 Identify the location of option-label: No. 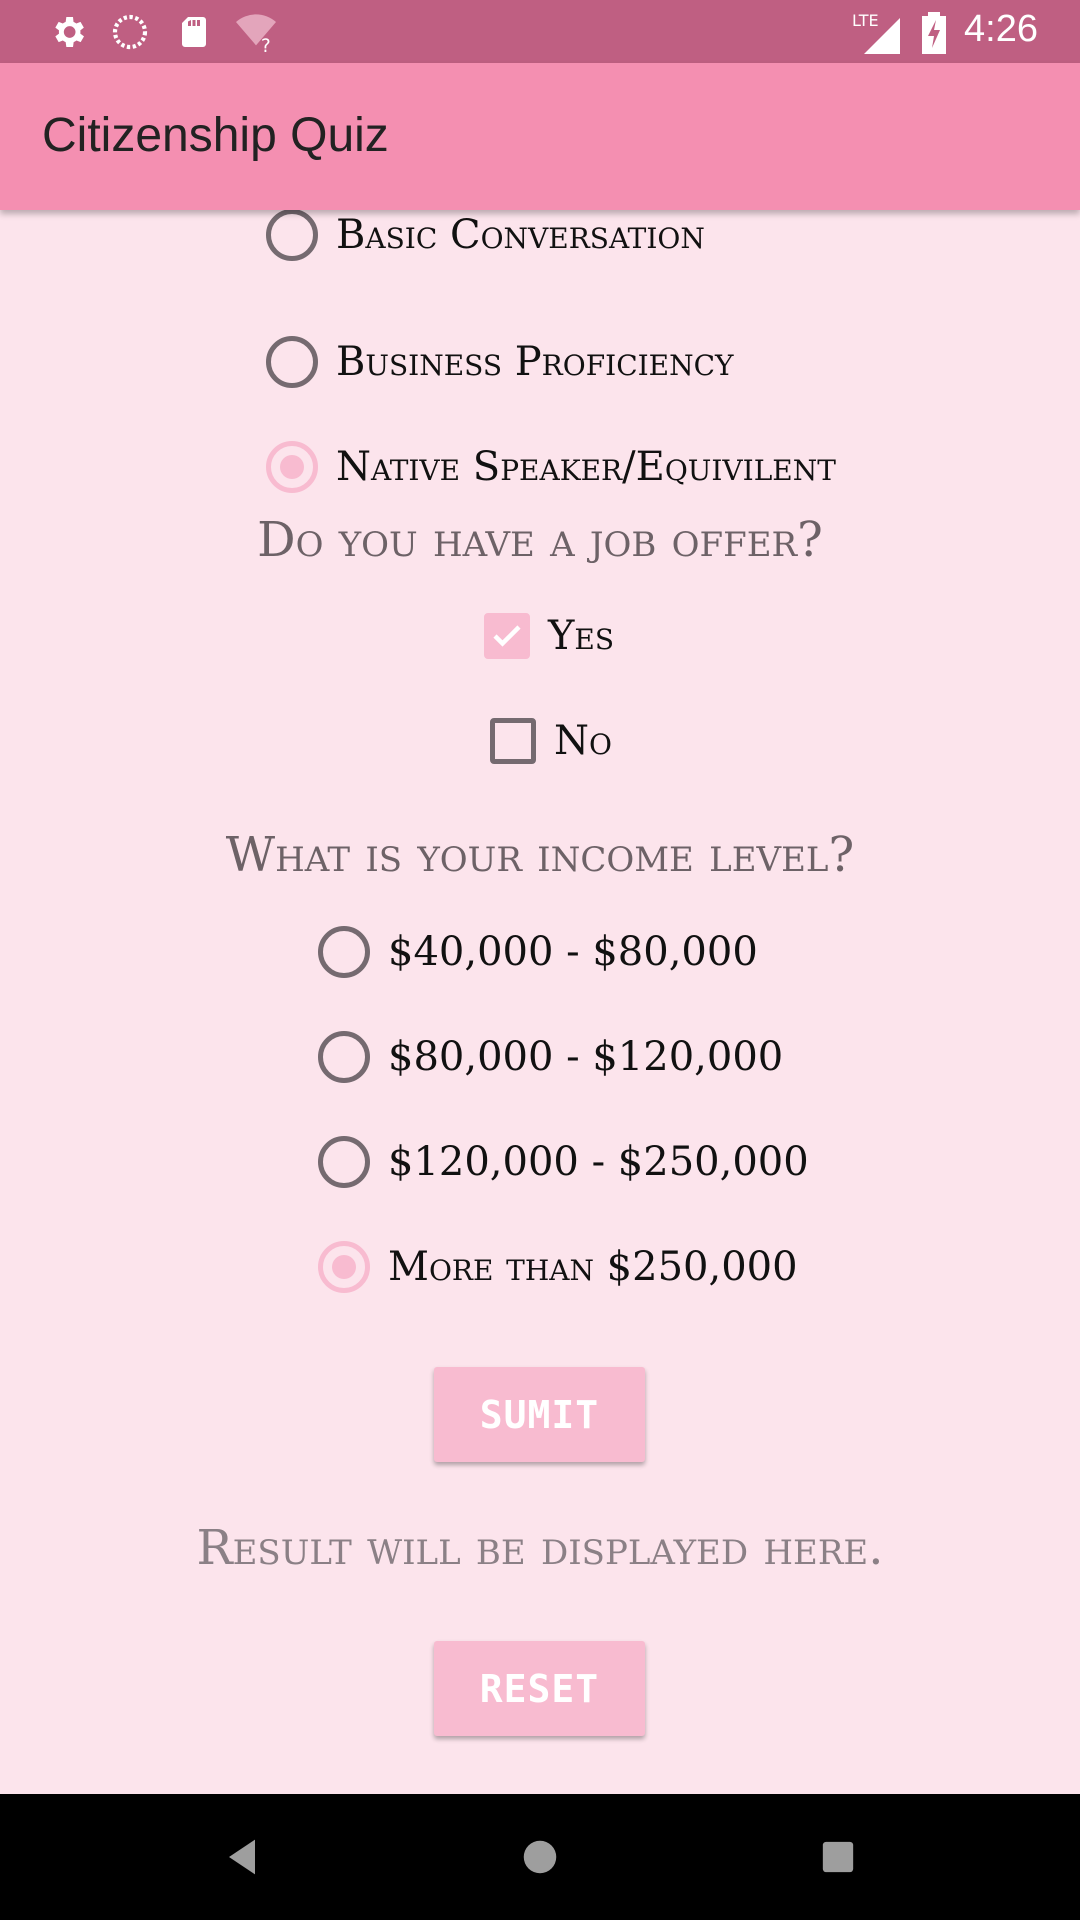
(583, 741).